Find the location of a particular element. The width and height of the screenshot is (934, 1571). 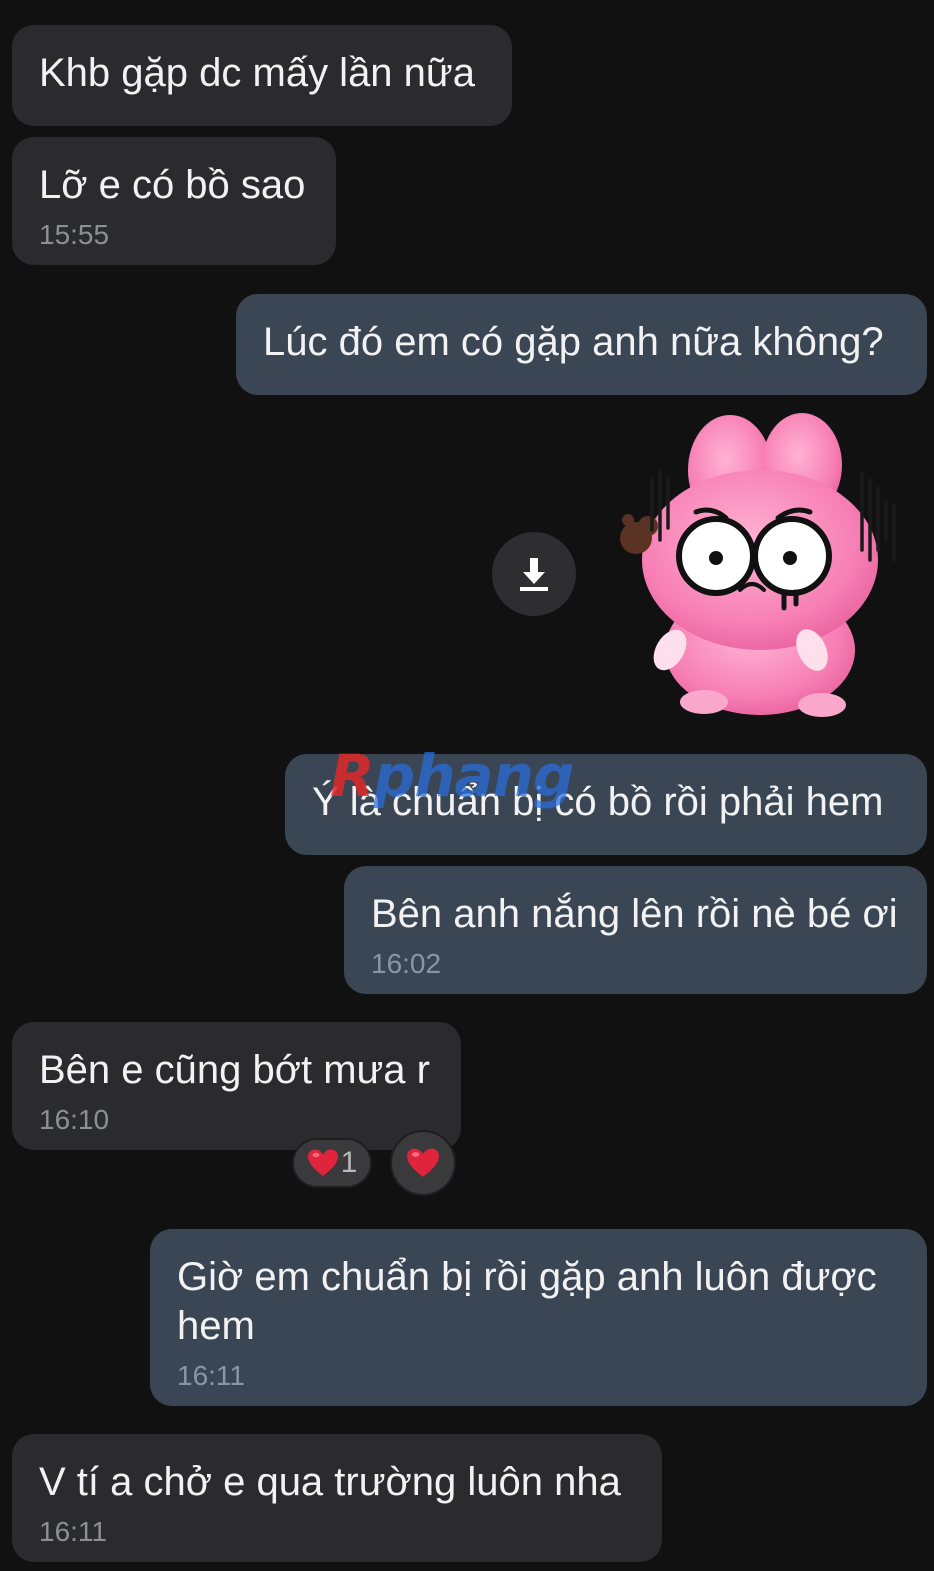

message-bubble-incoming: V tí a chở e qua trường luôn nha 16:11 is located at coordinates (337, 1498).